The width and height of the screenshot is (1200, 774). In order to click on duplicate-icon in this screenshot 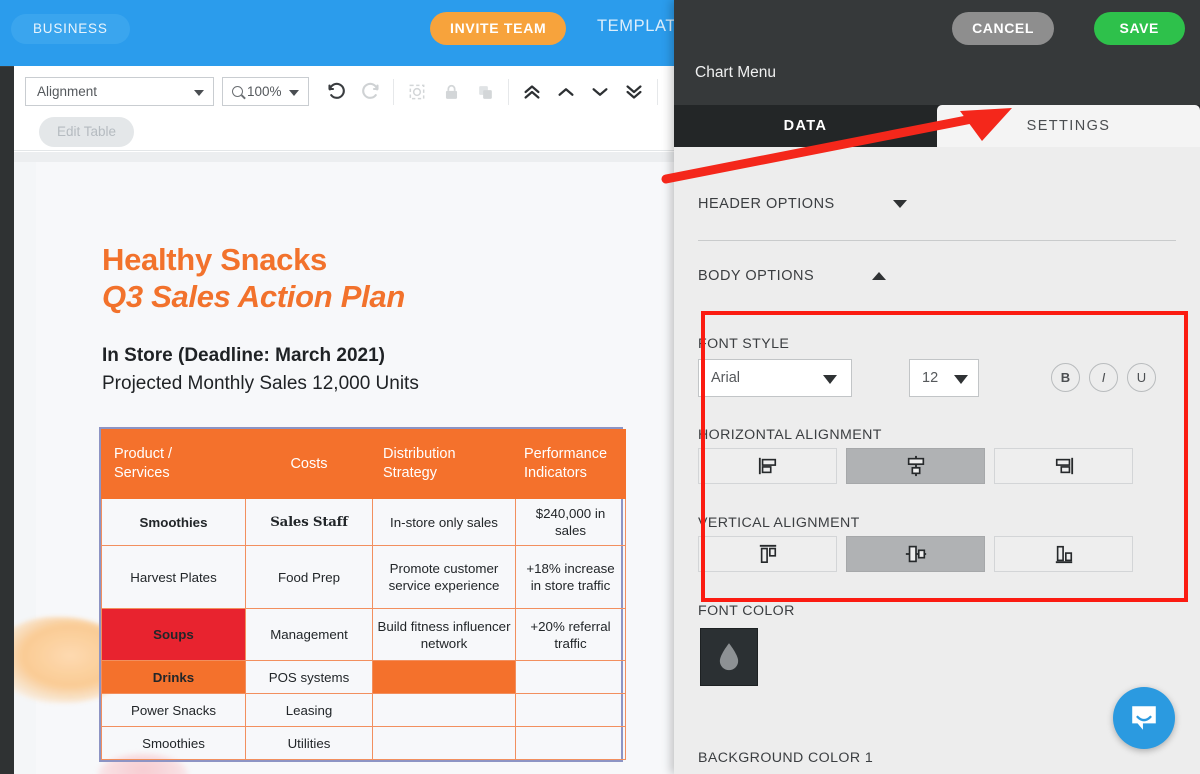, I will do `click(485, 92)`.